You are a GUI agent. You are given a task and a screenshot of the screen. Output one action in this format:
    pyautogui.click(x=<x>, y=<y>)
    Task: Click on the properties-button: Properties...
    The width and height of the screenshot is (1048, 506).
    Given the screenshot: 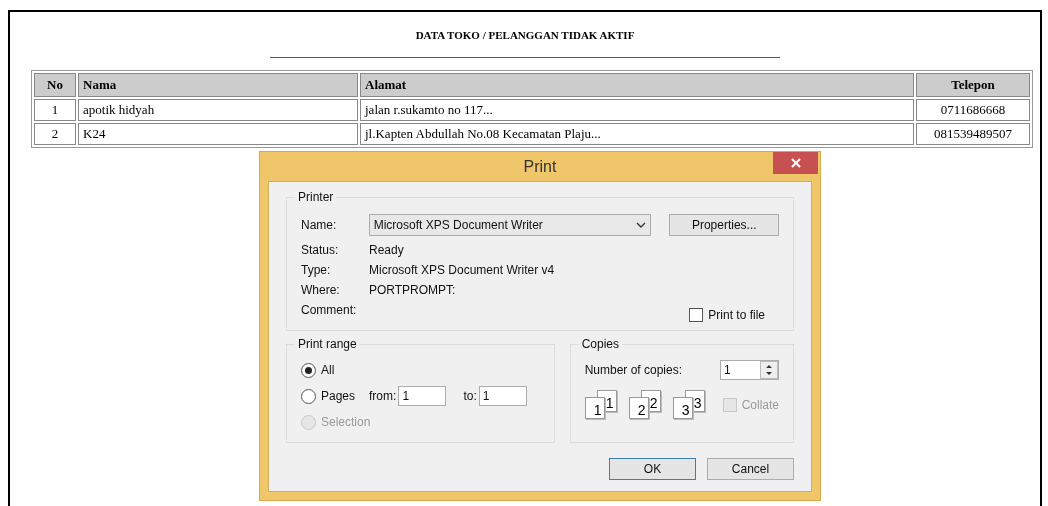 What is the action you would take?
    pyautogui.click(x=724, y=225)
    